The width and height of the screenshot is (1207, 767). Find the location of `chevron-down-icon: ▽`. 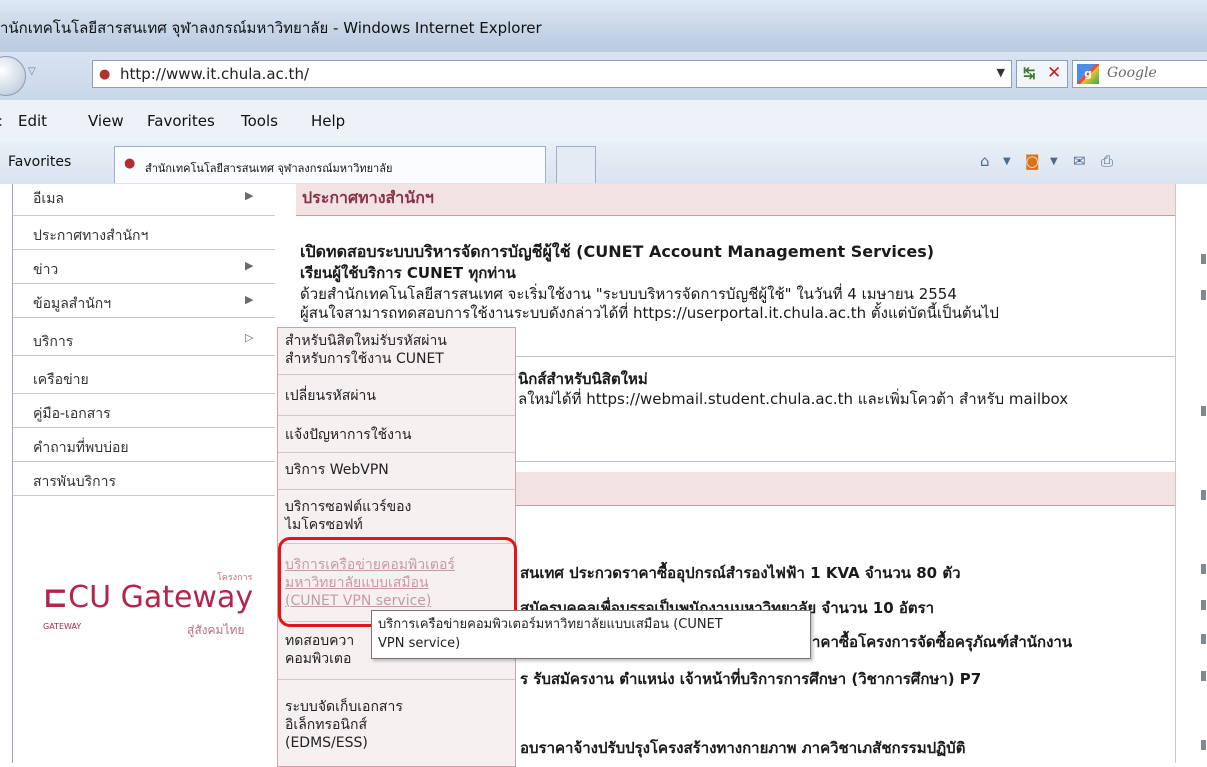

chevron-down-icon: ▽ is located at coordinates (32, 71).